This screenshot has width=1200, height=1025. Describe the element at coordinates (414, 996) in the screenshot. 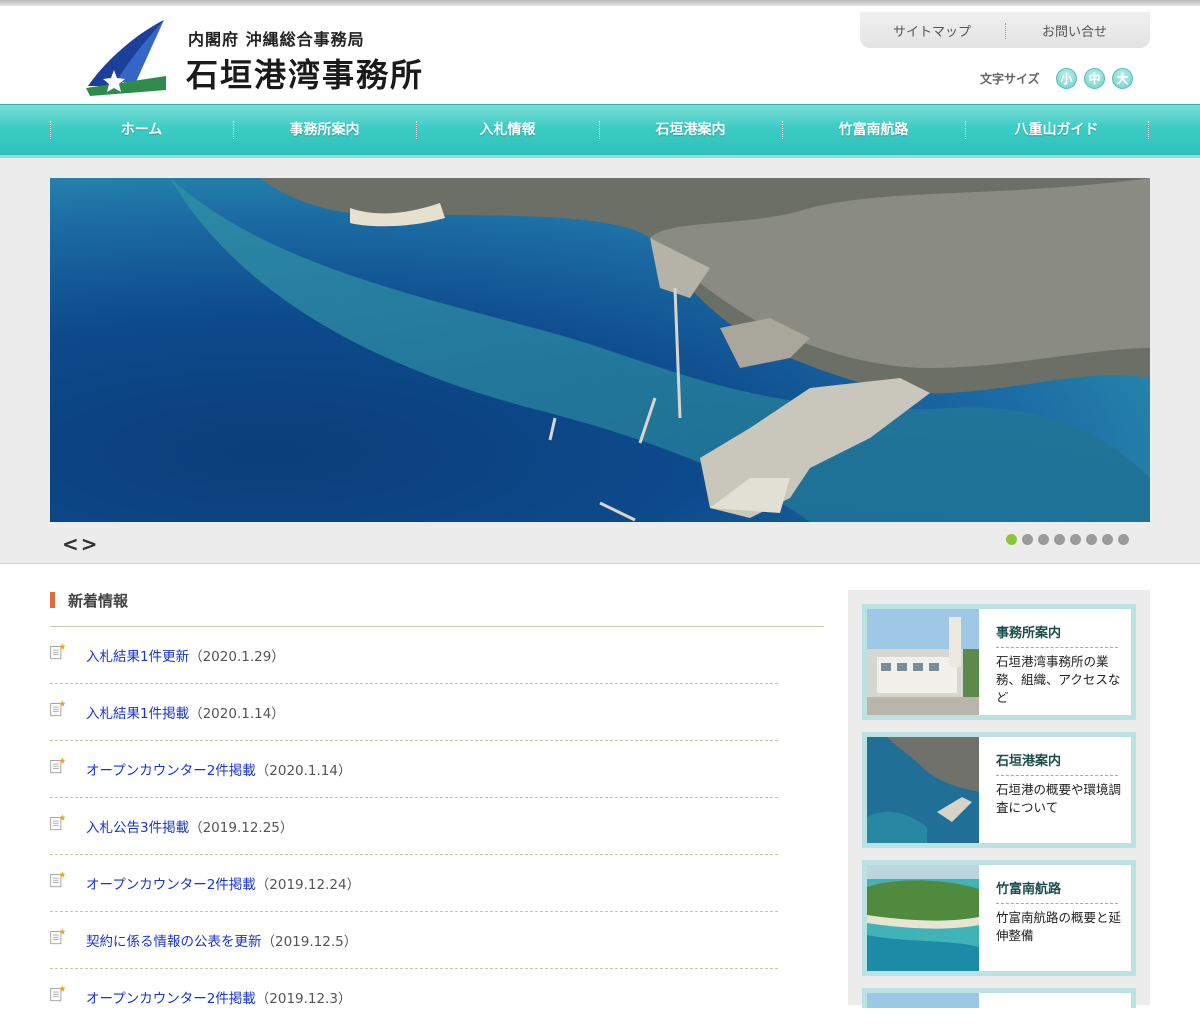

I see `news-item: オープンカウンター2件掲載（2019.12.3）` at that location.